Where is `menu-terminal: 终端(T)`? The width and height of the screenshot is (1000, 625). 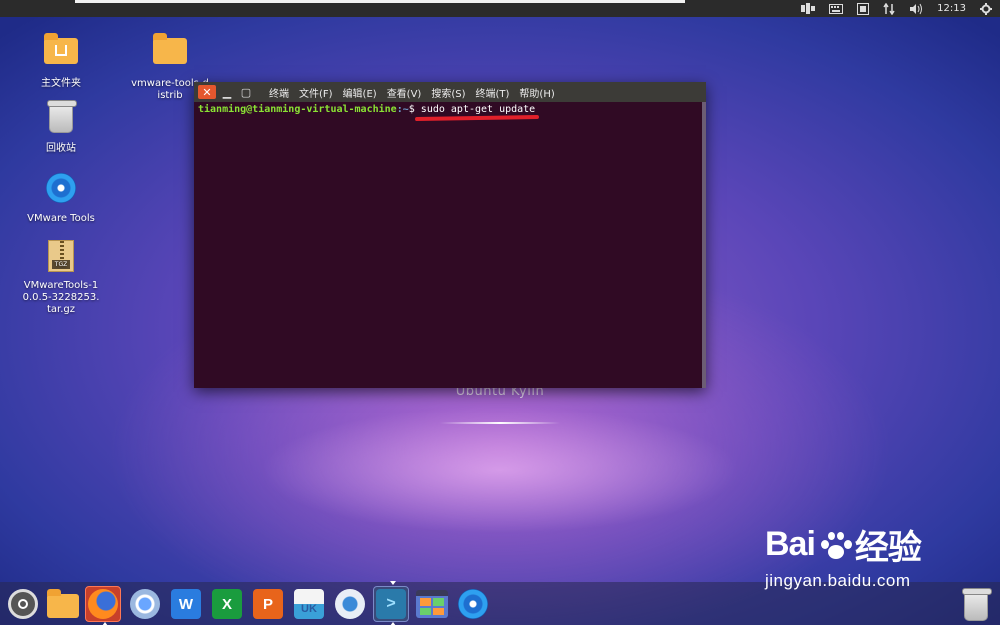 menu-terminal: 终端(T) is located at coordinates (493, 92).